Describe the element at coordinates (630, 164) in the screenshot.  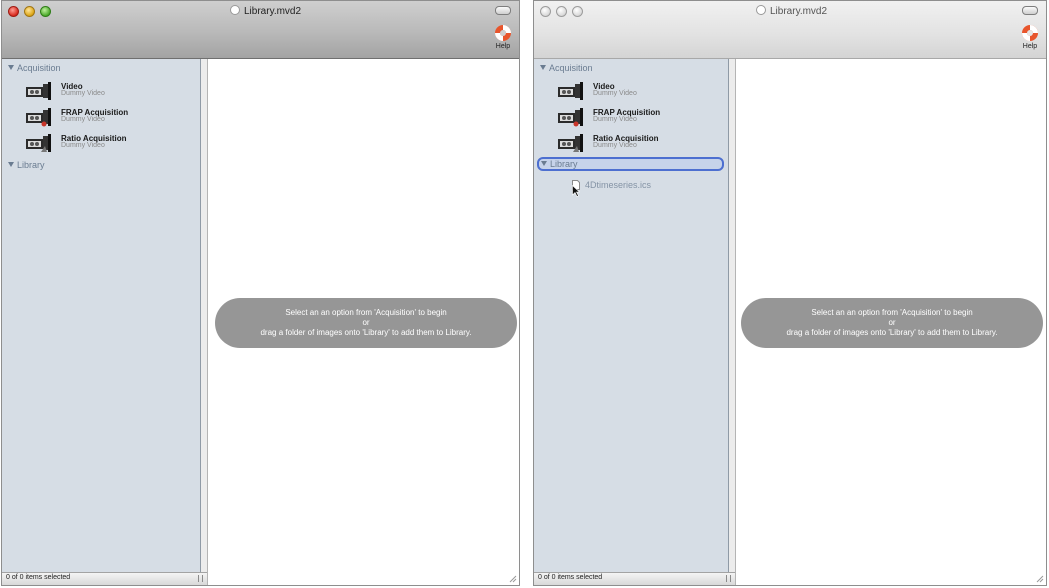
I see `group-header-library-drop-target: Library` at that location.